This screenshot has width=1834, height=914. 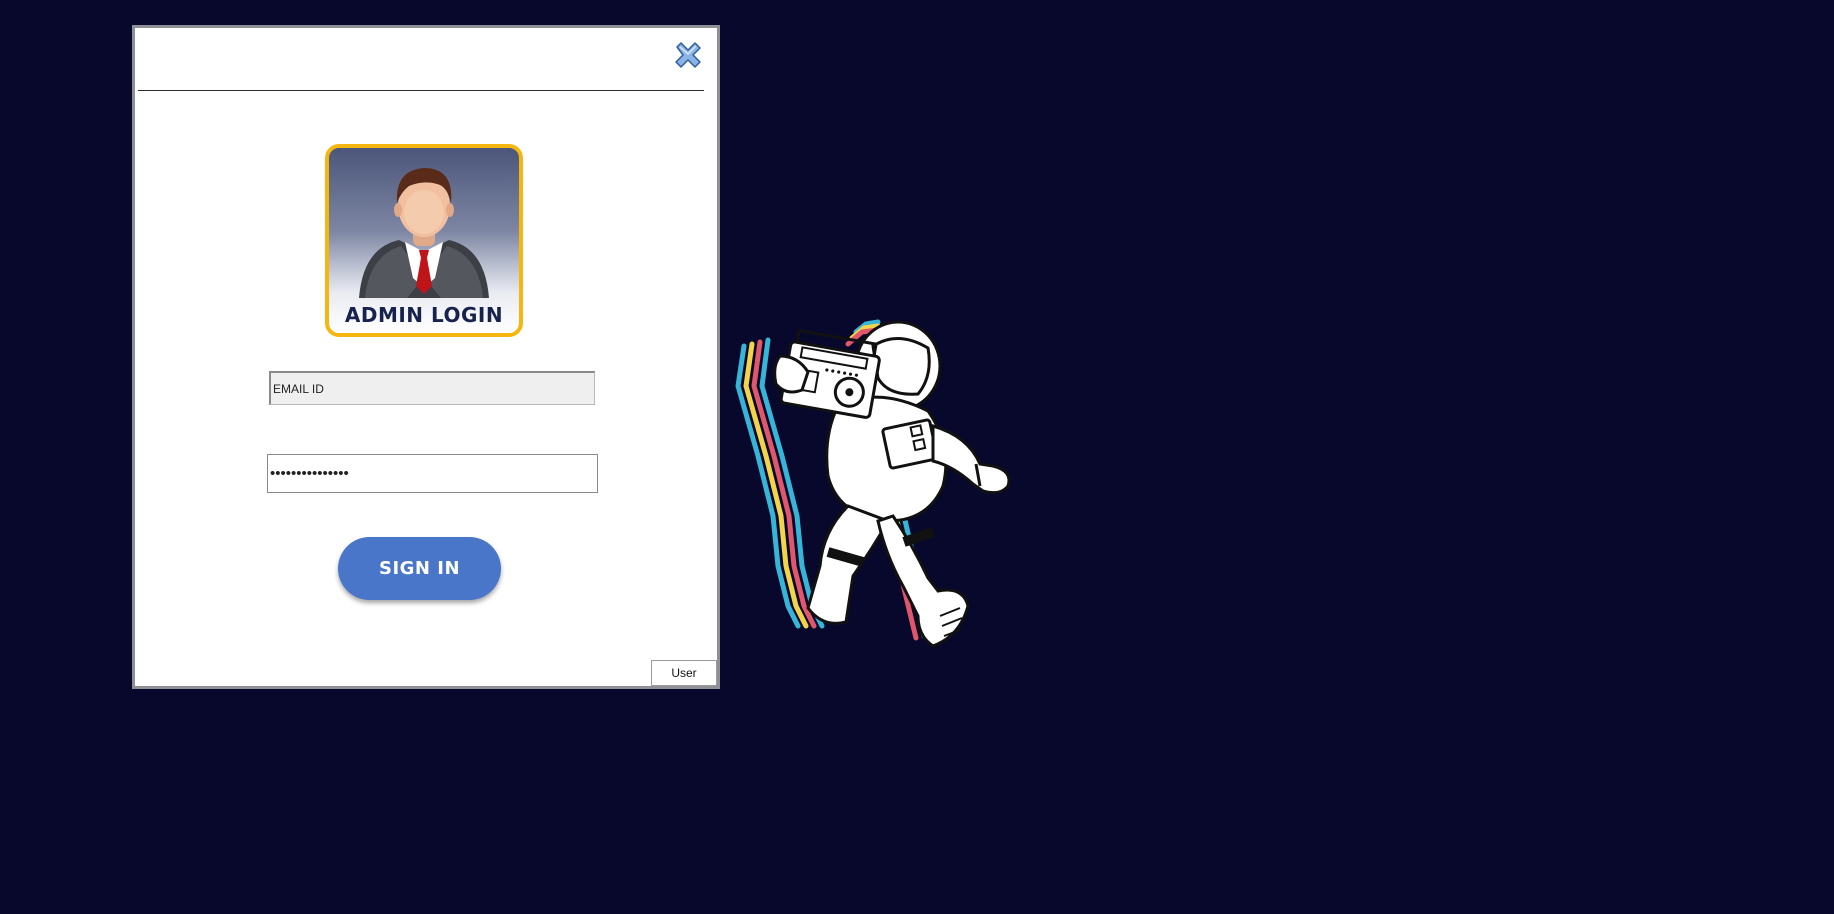 I want to click on astronaut-illustration, so click(x=883, y=486).